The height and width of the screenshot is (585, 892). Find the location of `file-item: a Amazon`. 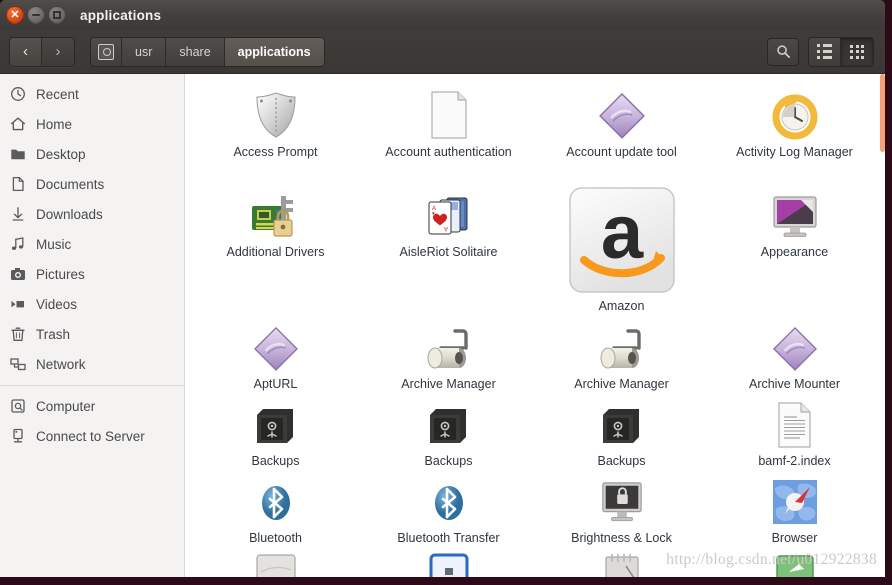

file-item: a Amazon is located at coordinates (621, 247).